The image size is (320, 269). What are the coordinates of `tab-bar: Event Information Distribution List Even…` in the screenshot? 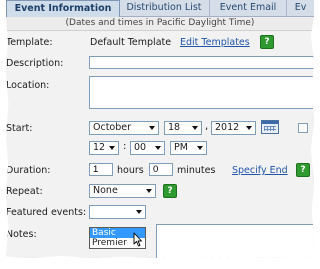 It's located at (160, 9).